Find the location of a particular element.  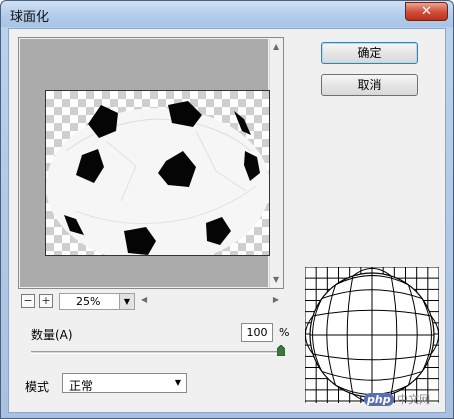

mode-value: 正常 is located at coordinates (81, 386).